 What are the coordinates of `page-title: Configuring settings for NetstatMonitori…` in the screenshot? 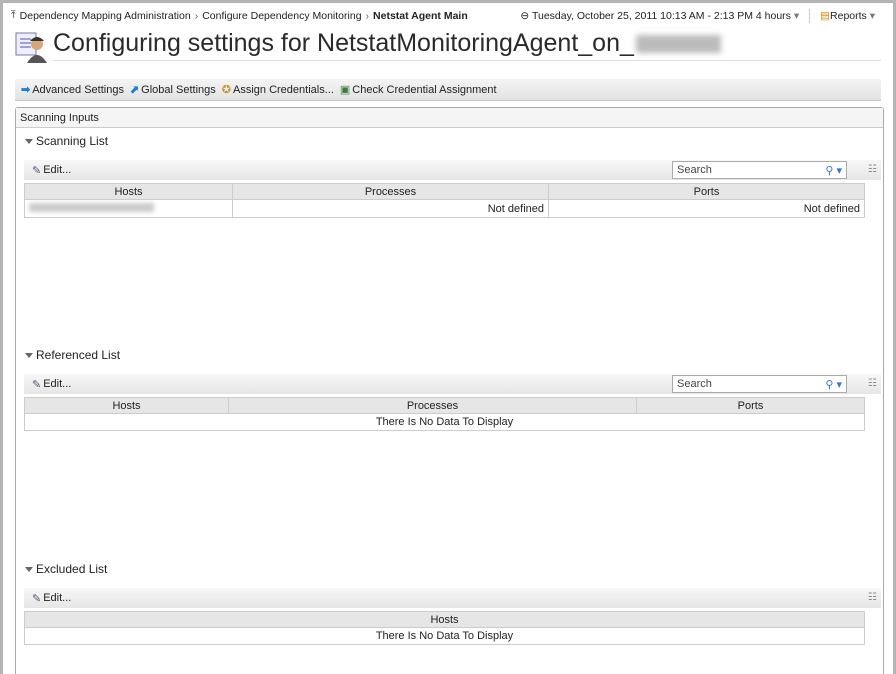 It's located at (387, 43).